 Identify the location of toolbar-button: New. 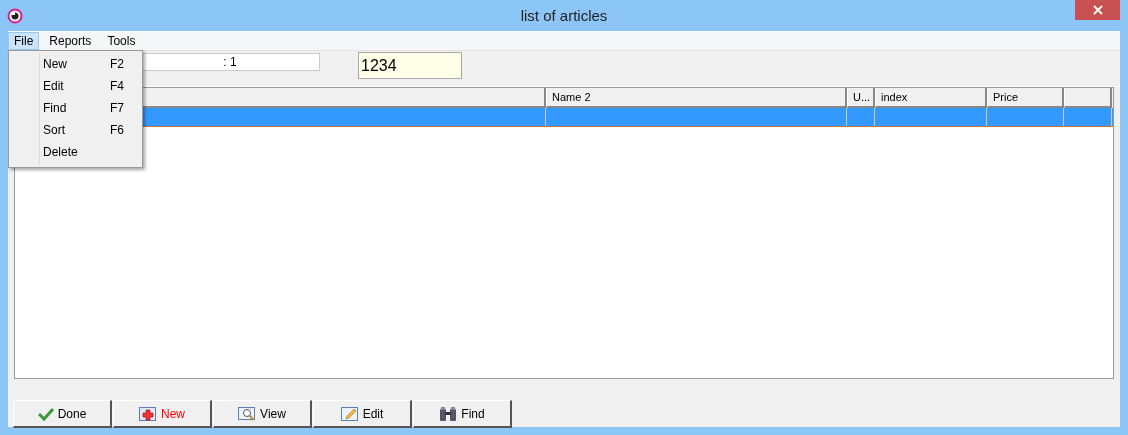
(162, 414).